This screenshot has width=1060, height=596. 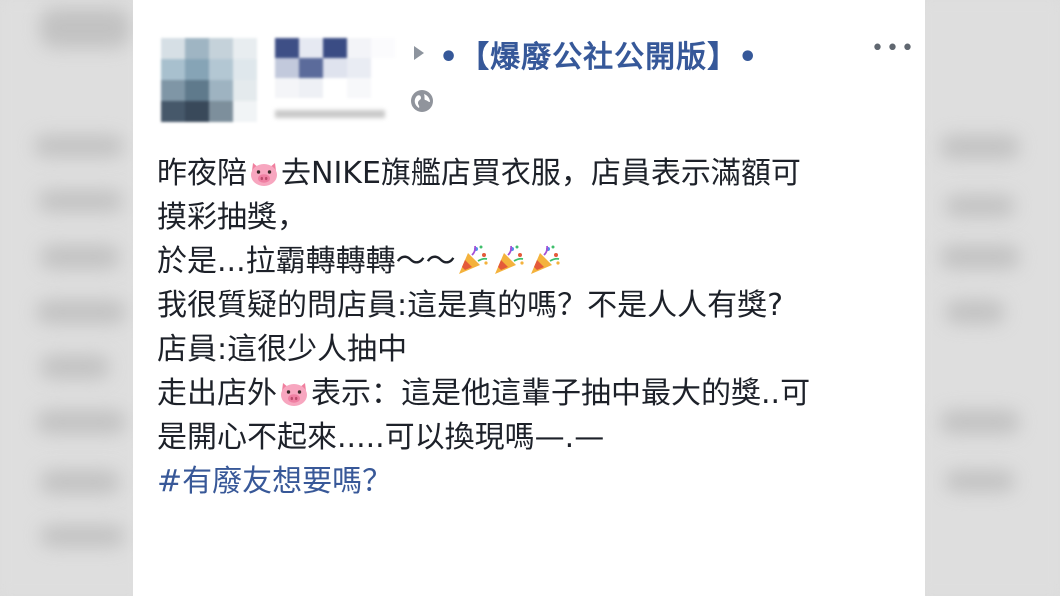 I want to click on avatar, so click(x=209, y=80).